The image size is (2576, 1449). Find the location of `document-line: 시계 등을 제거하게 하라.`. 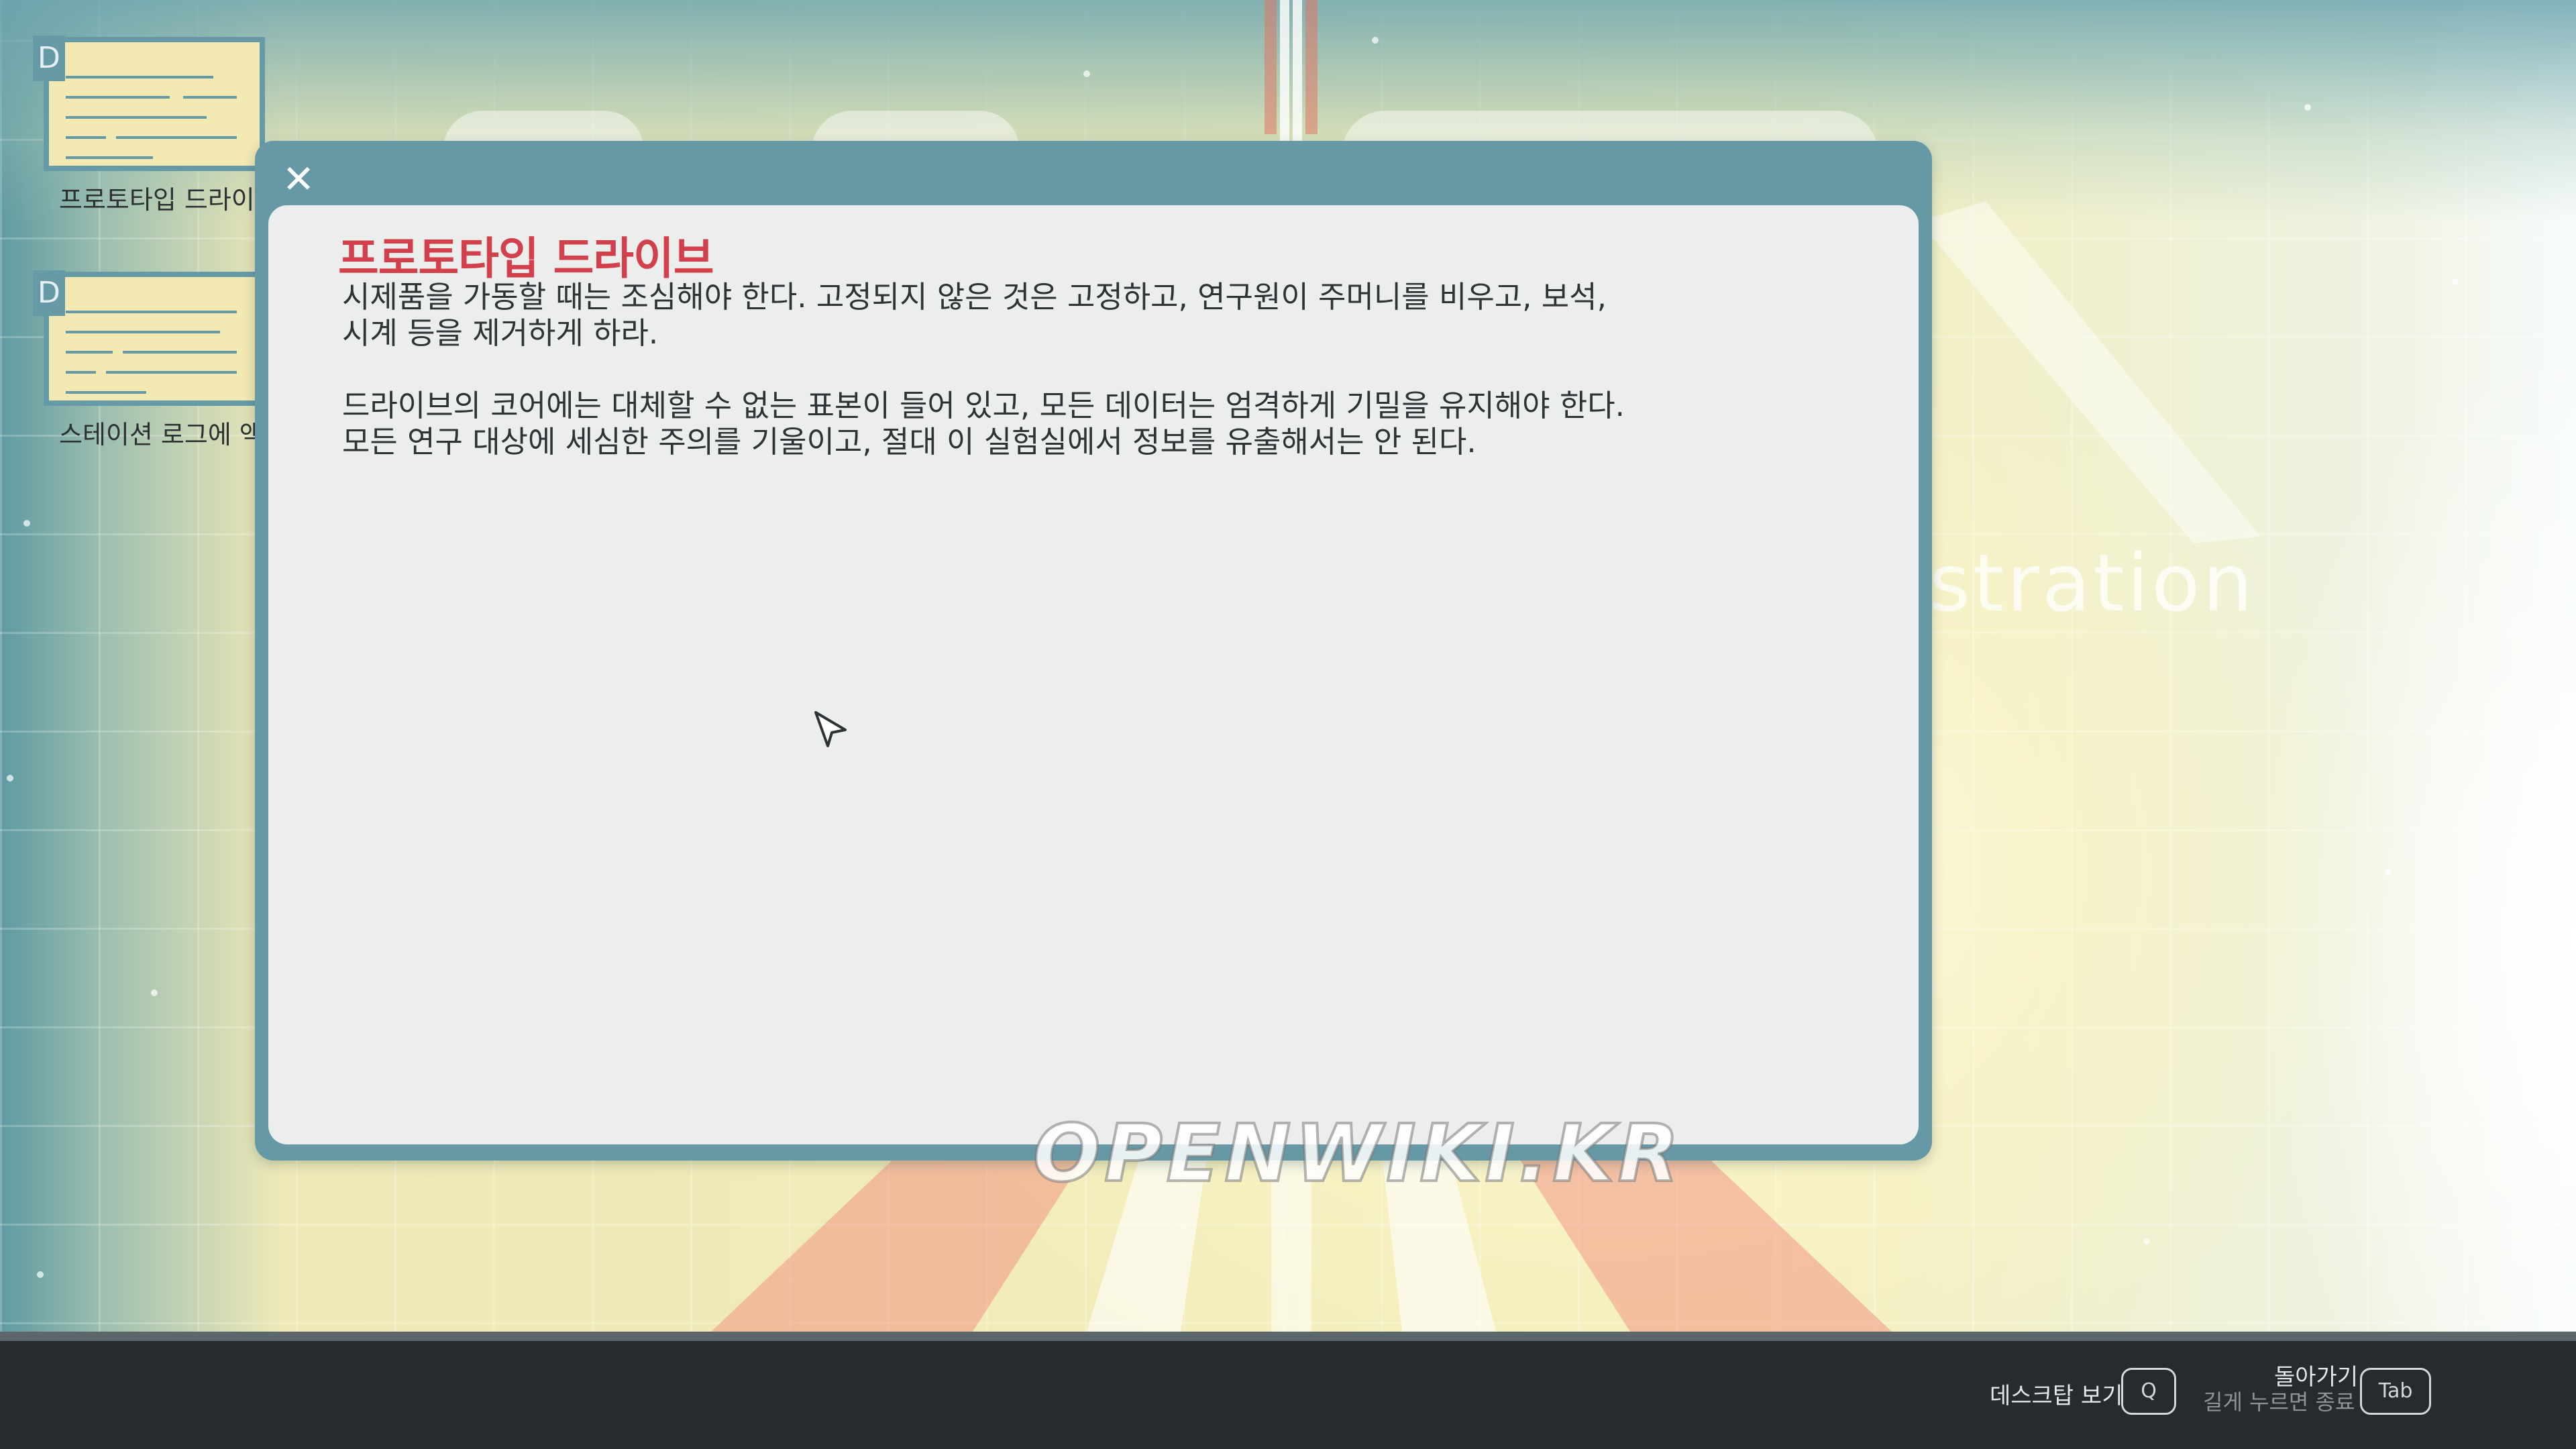

document-line: 시계 등을 제거하게 하라. is located at coordinates (500, 333).